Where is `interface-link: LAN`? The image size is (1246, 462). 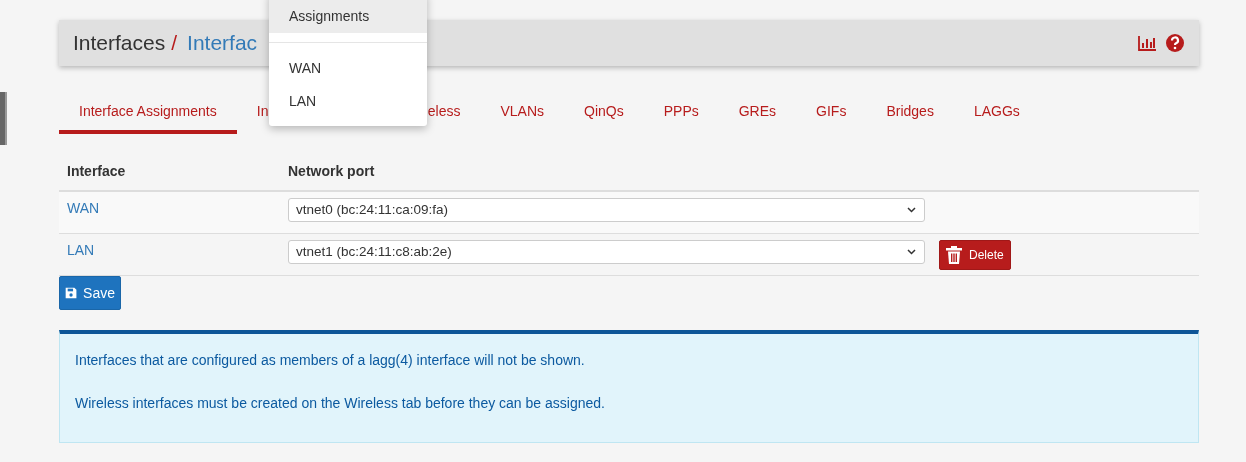 interface-link: LAN is located at coordinates (81, 249).